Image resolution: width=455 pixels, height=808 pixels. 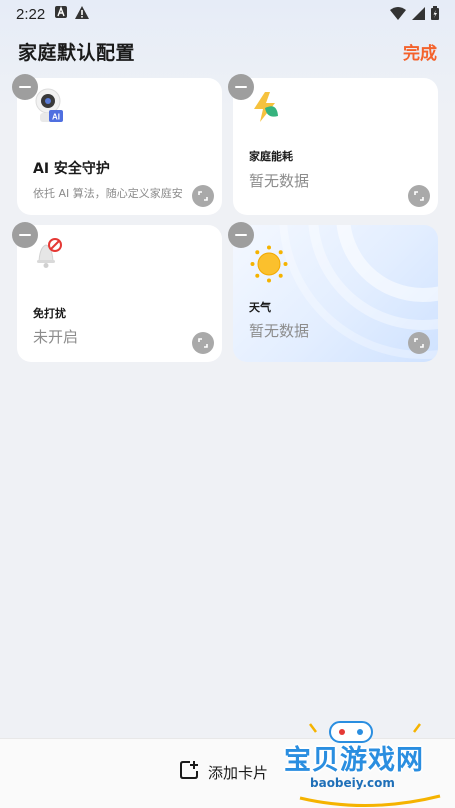 I want to click on status-bar: 2:22, so click(x=227, y=14).